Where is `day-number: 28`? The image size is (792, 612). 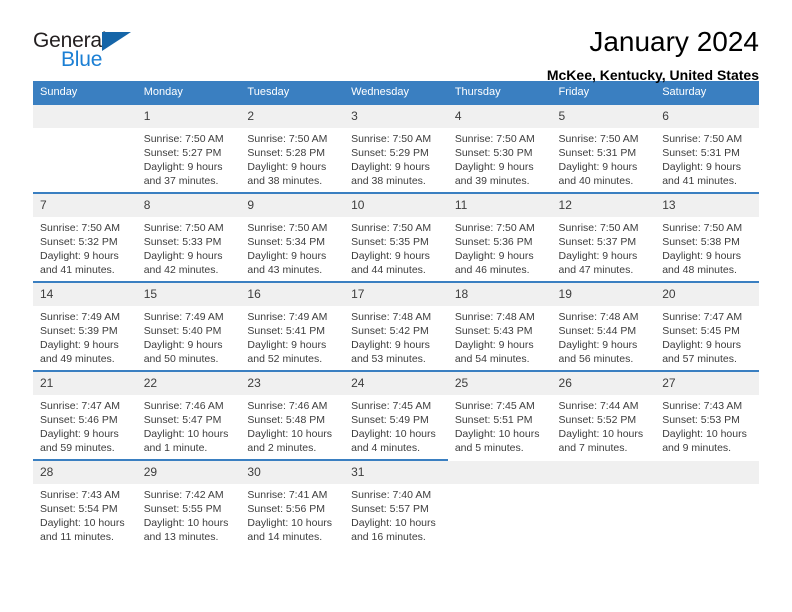 day-number: 28 is located at coordinates (85, 472).